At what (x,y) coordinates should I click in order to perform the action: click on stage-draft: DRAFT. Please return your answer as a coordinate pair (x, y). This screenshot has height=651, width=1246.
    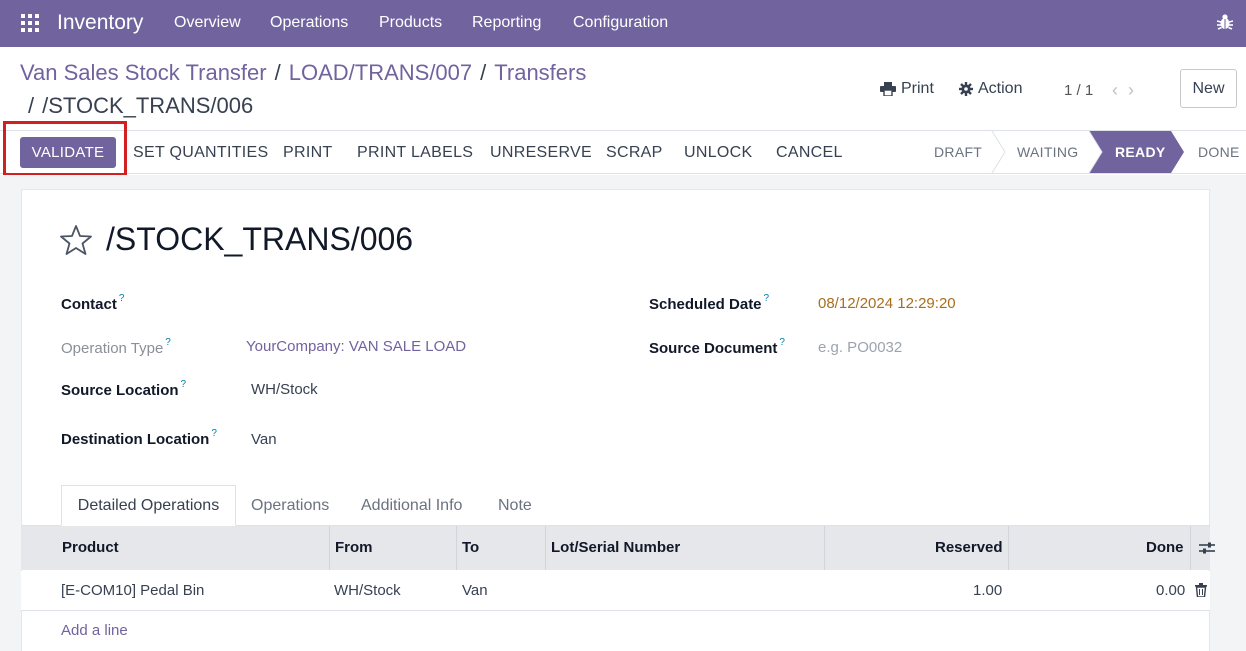
    Looking at the image, I should click on (958, 152).